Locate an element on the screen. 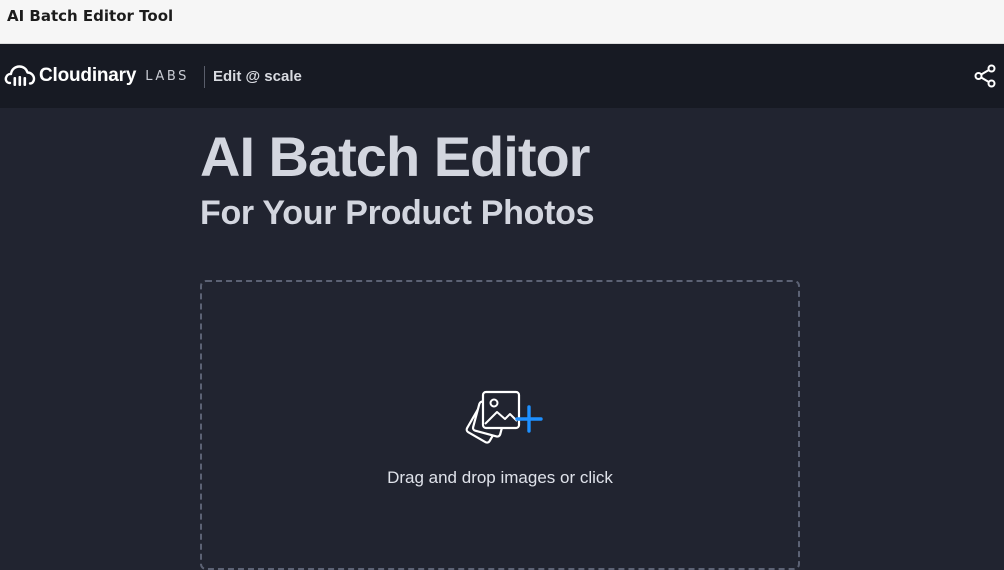  share-icon is located at coordinates (985, 76).